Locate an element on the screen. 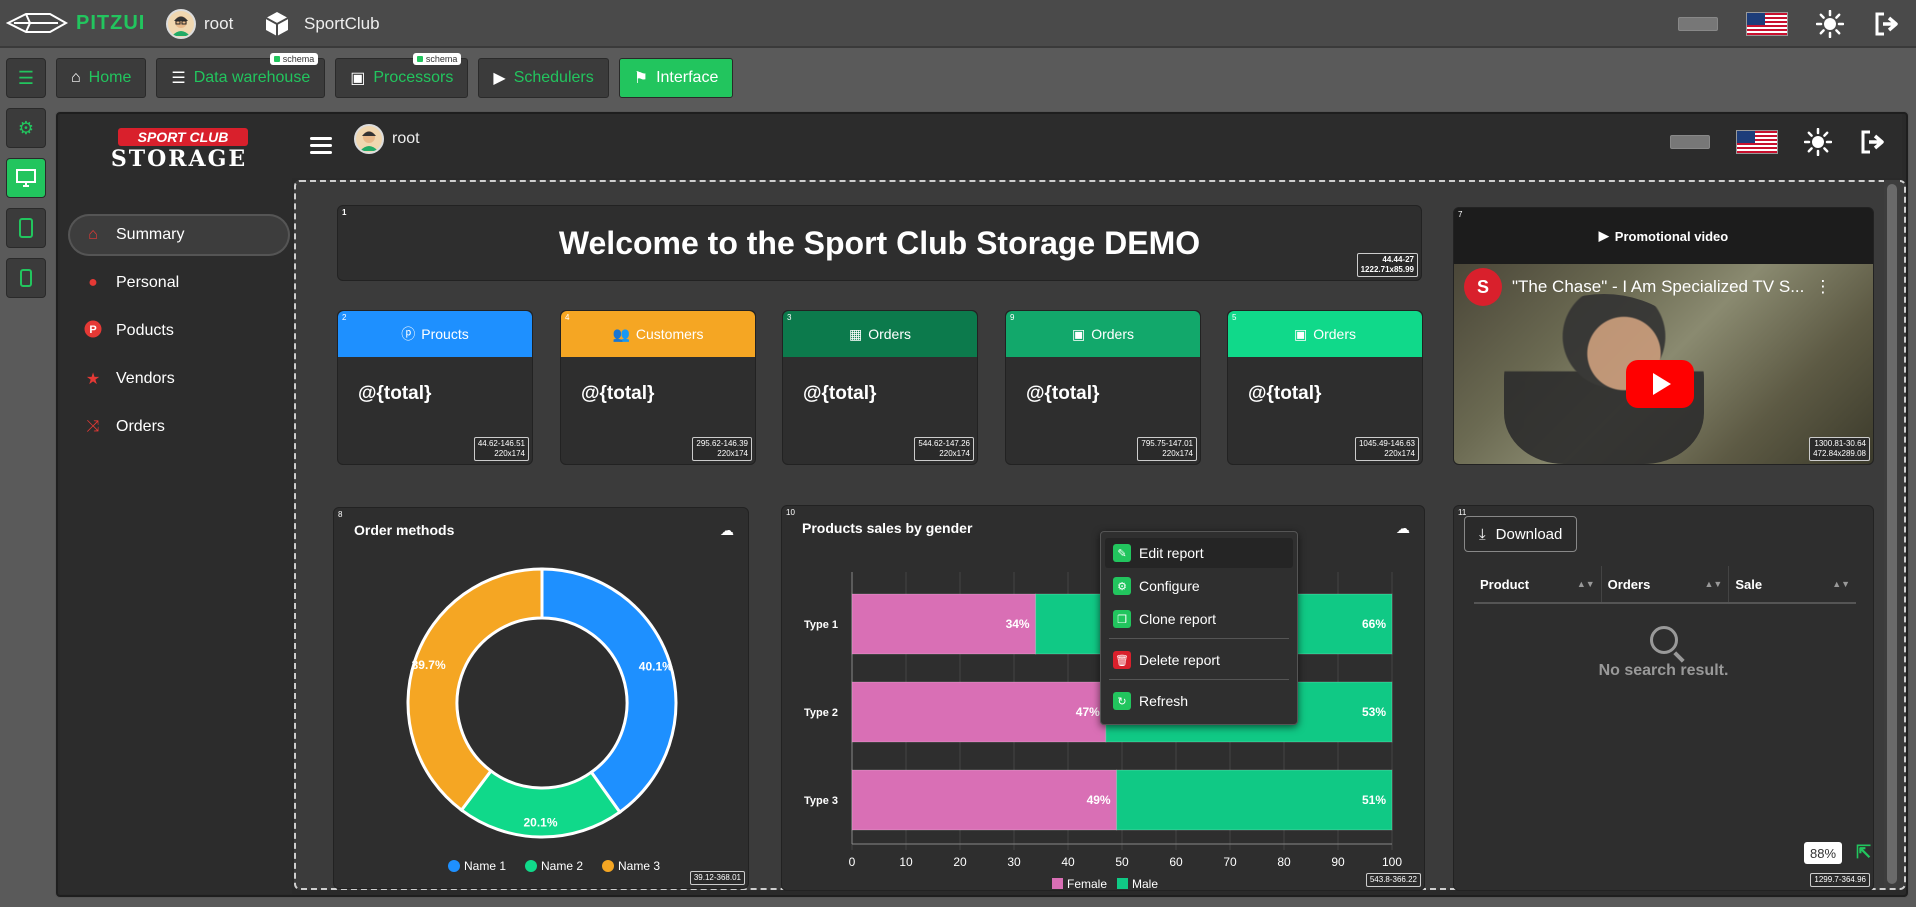  widget-dimensions: 543.8-366.22 is located at coordinates (1393, 880).